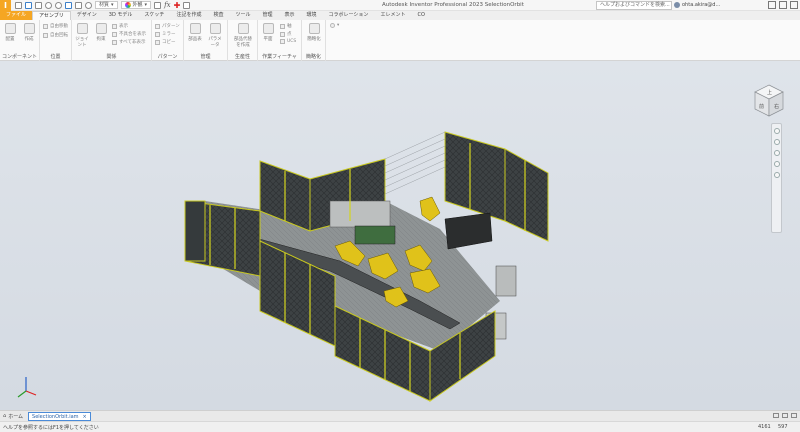 The height and width of the screenshot is (432, 800). What do you see at coordinates (5, 416) in the screenshot?
I see `home-tab-icon: ⌂` at bounding box center [5, 416].